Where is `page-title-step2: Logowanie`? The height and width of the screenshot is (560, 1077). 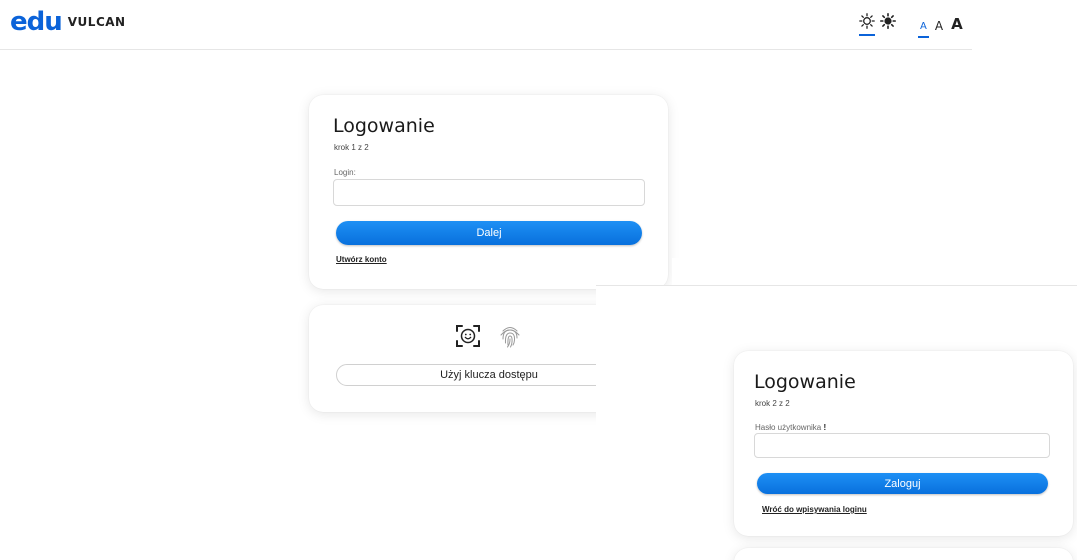 page-title-step2: Logowanie is located at coordinates (805, 382).